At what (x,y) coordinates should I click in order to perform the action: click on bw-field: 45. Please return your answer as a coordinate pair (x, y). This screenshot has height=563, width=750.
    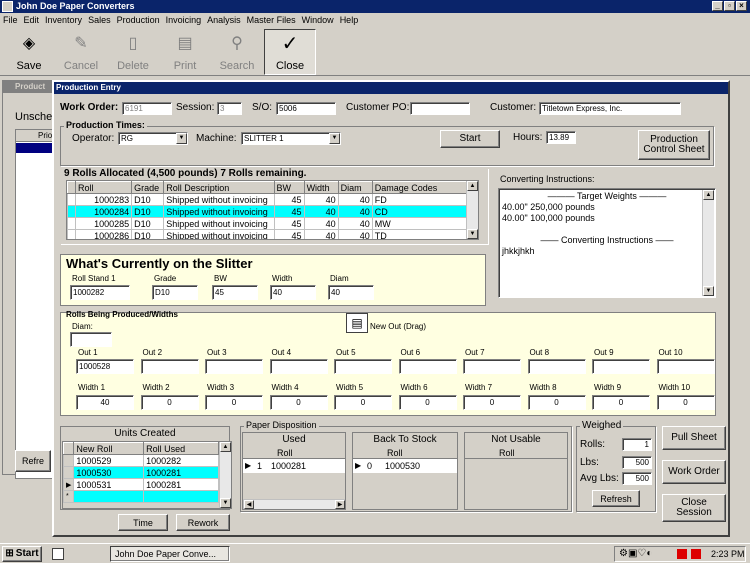
    Looking at the image, I should click on (235, 292).